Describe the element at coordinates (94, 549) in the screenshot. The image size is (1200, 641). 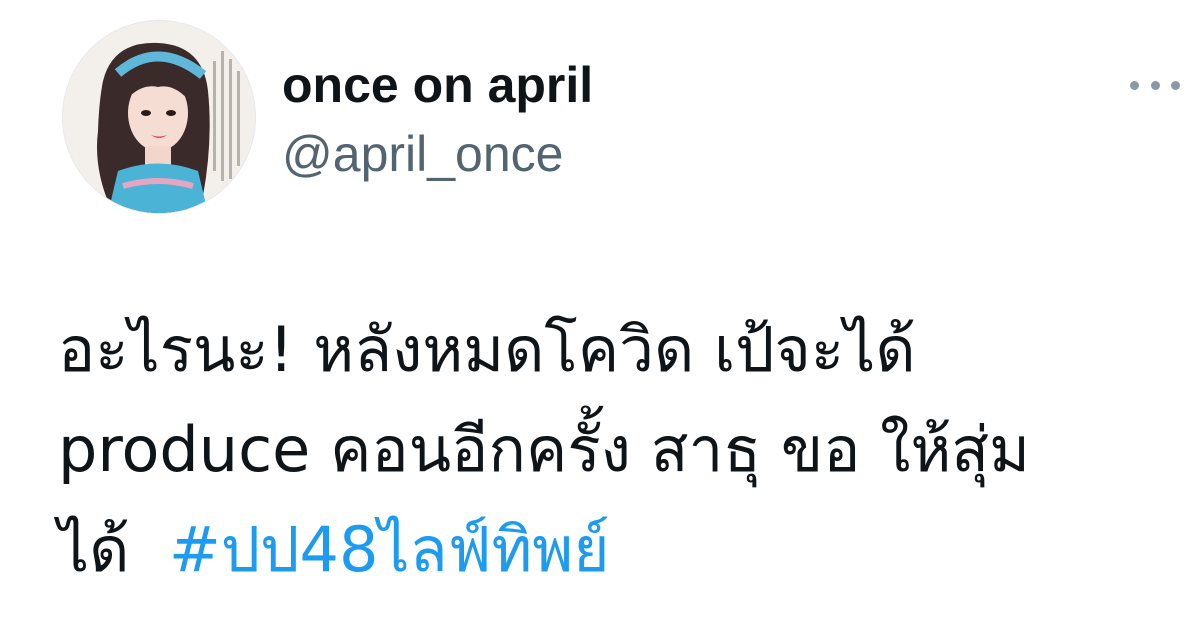
I see `tweet-text-segment: ได้` at that location.